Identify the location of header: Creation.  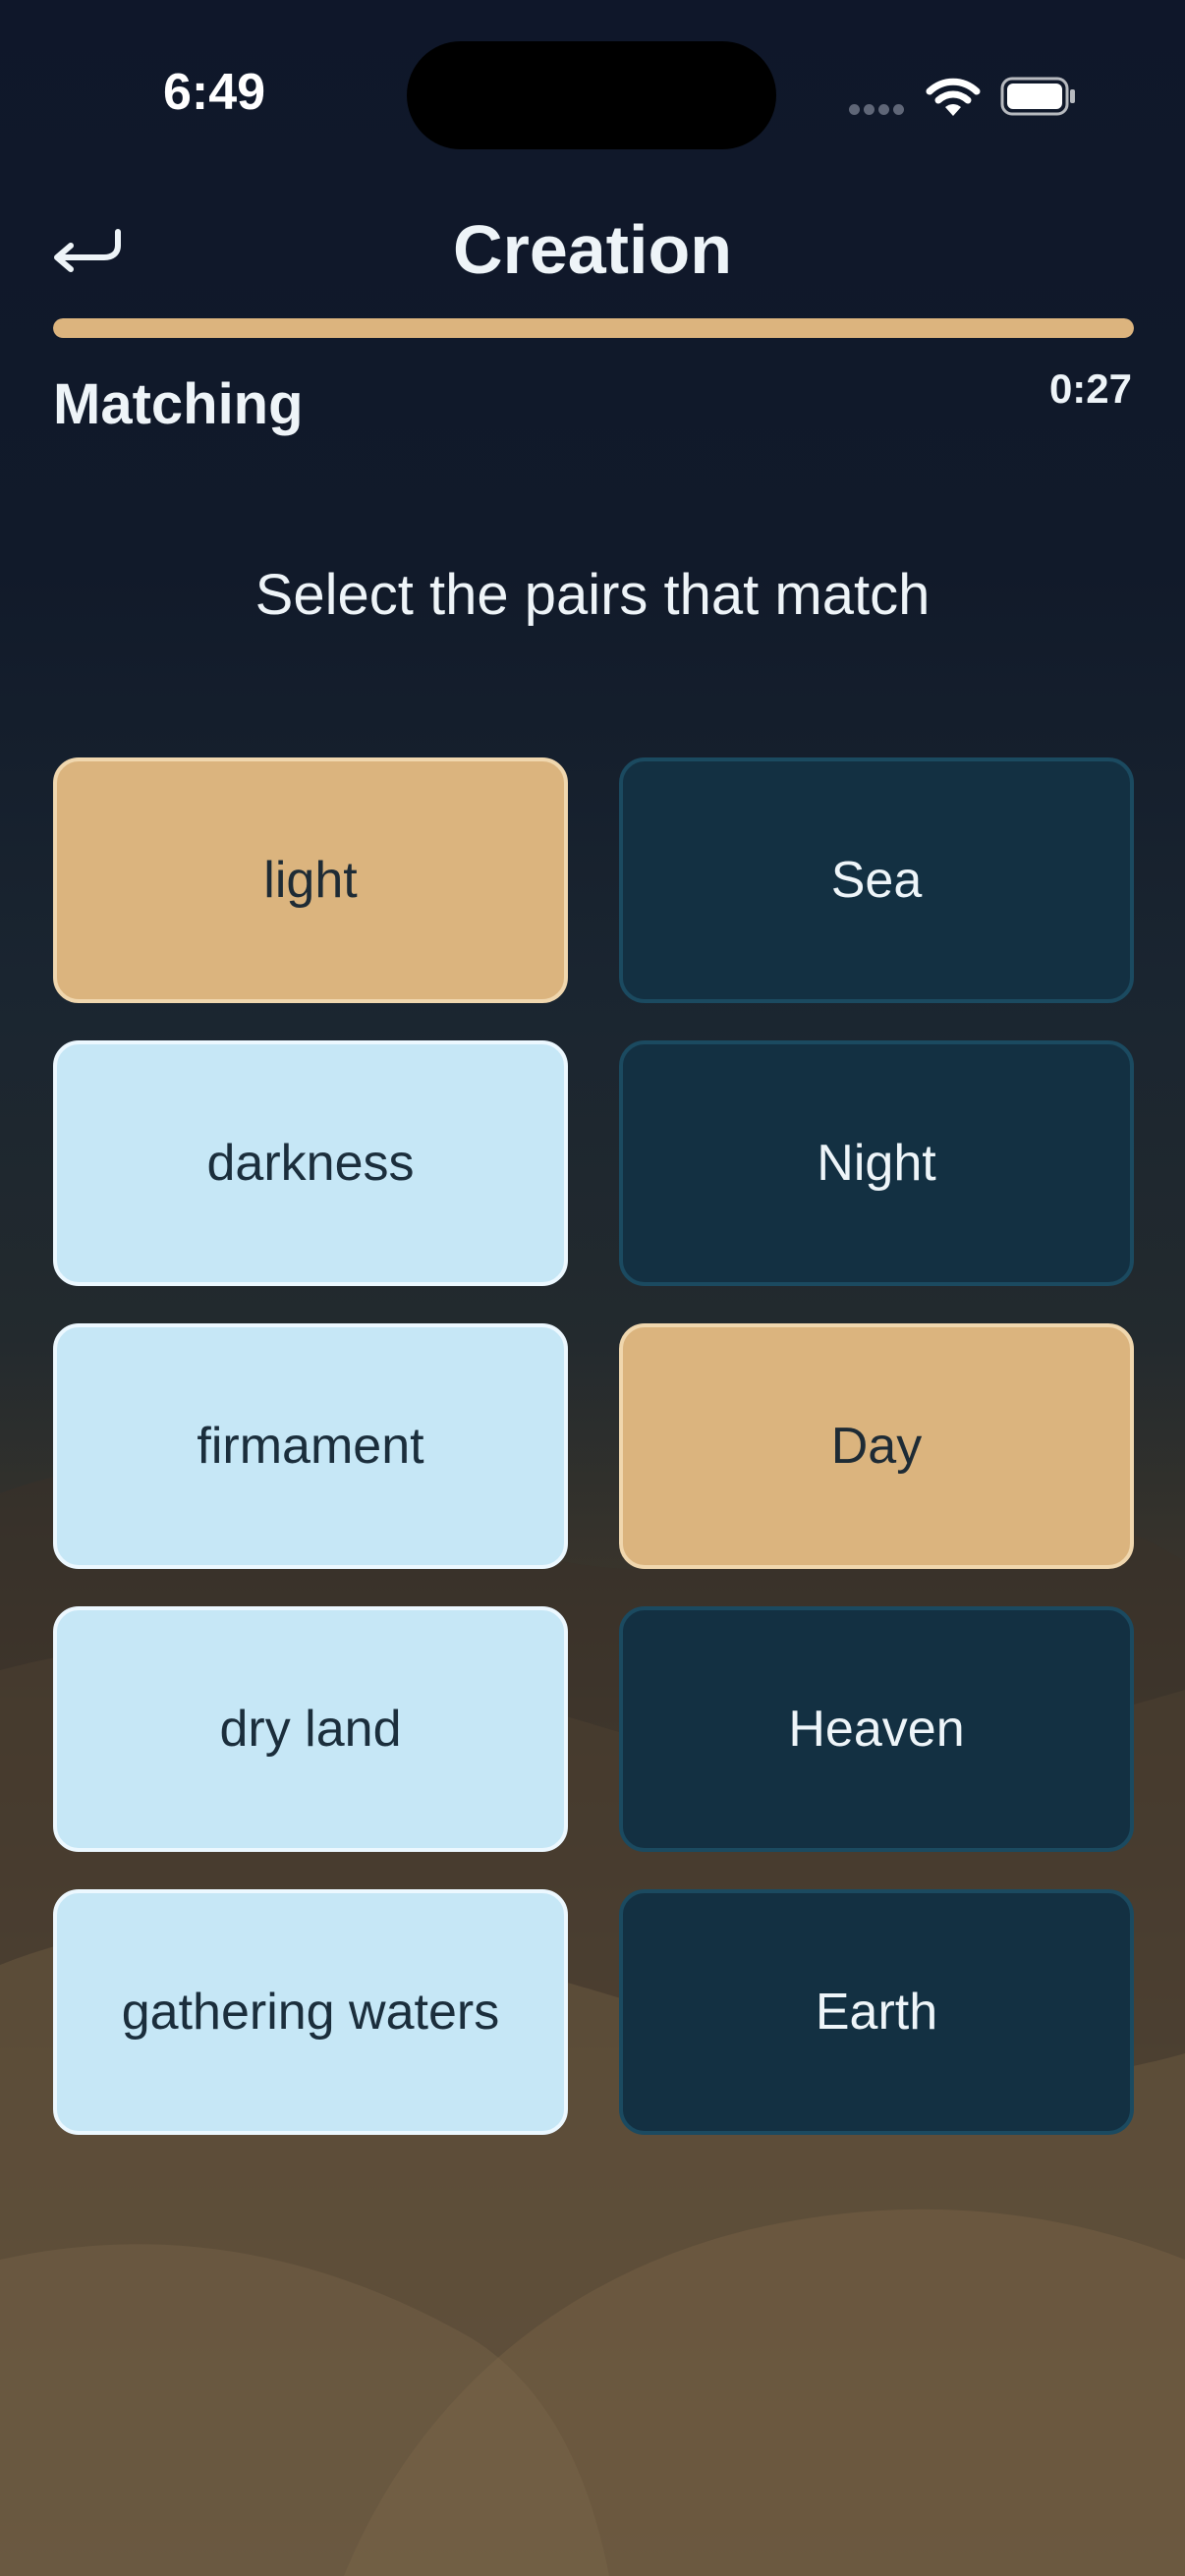
(592, 255).